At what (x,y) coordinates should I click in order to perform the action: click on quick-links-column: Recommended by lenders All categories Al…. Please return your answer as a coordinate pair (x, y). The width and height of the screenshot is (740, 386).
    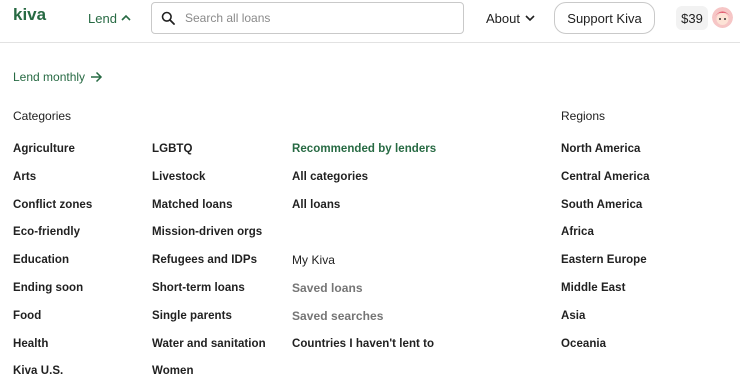
    Looking at the image, I should click on (364, 251).